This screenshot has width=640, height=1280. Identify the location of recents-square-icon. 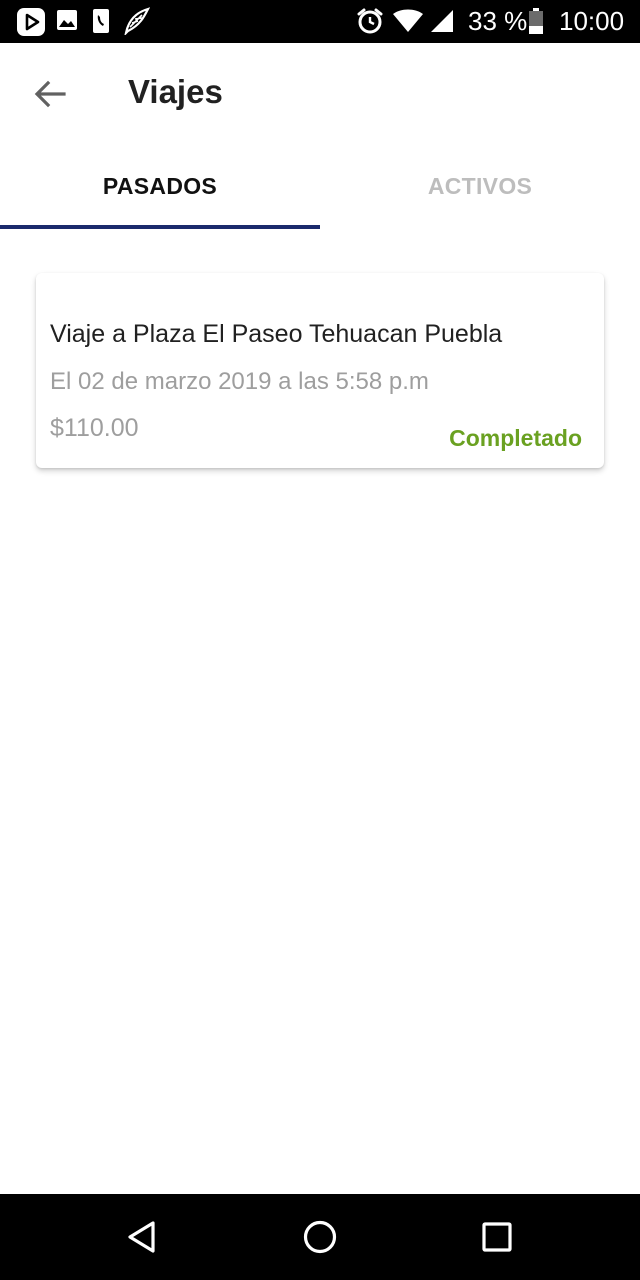
(497, 1237).